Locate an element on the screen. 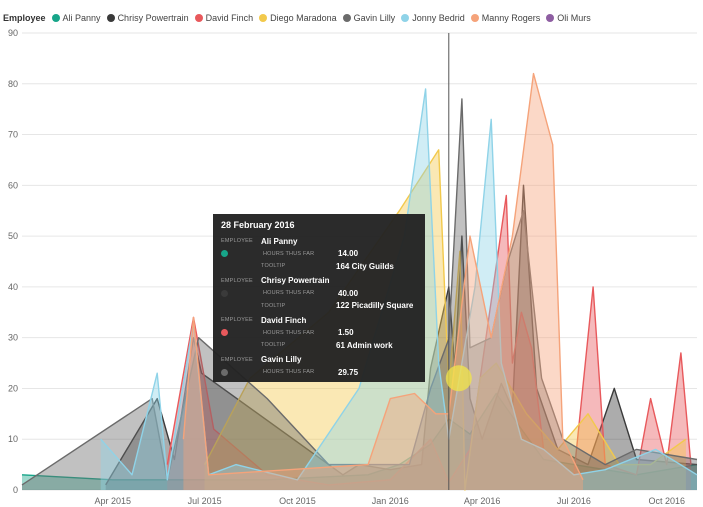 The height and width of the screenshot is (507, 703). hours-value: 14.00 is located at coordinates (348, 254).